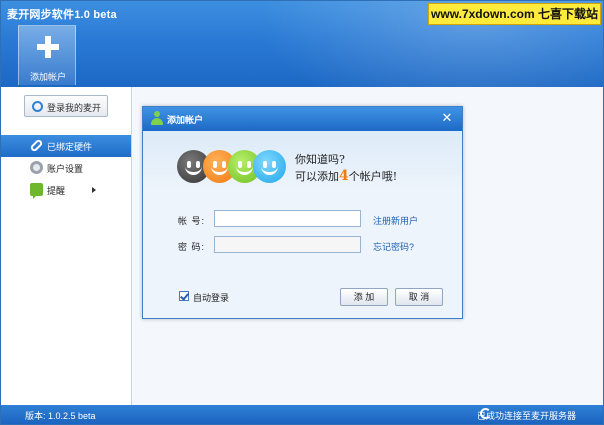 Image resolution: width=604 pixels, height=425 pixels. Describe the element at coordinates (447, 118) in the screenshot. I see `close-button: ✕` at that location.